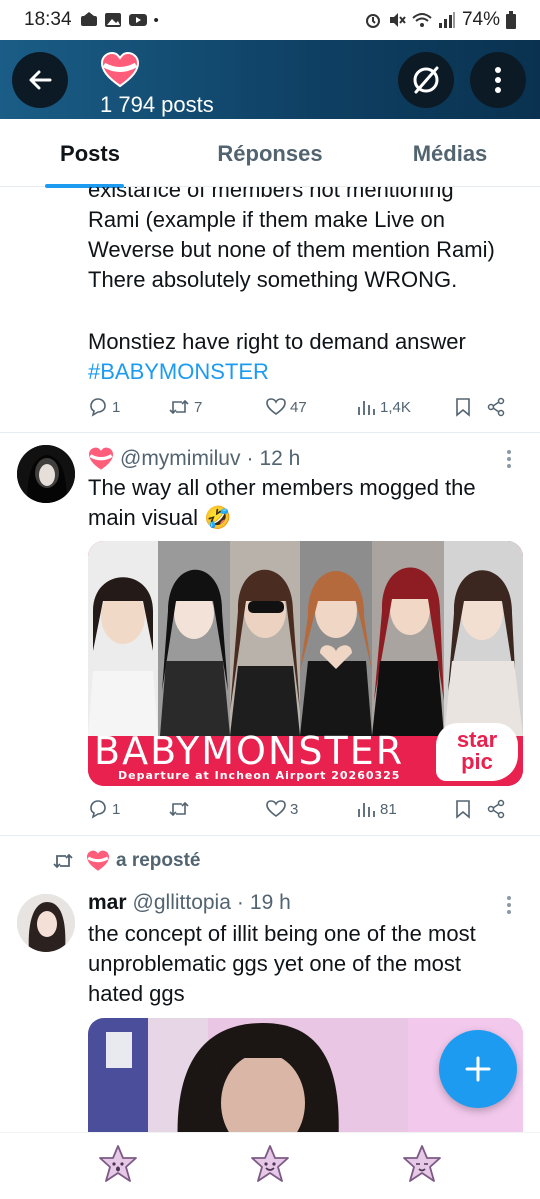 This screenshot has width=540, height=1199. Describe the element at coordinates (180, 459) in the screenshot. I see `user-handle: @mymimiluv` at that location.